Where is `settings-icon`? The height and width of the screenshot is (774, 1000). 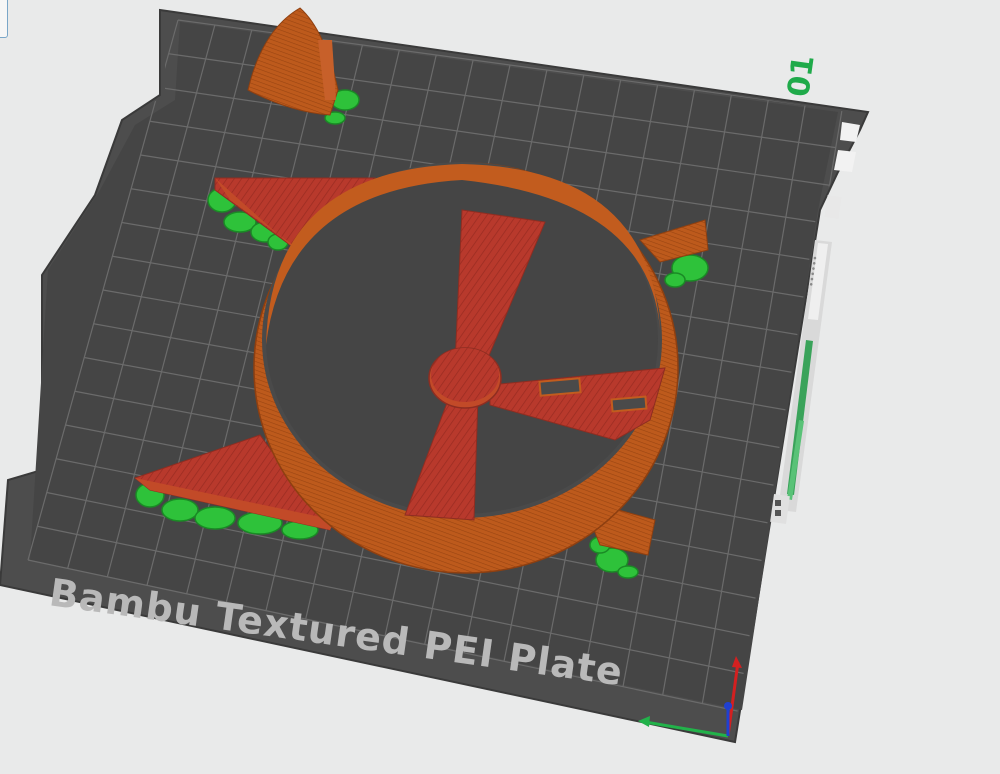 settings-icon is located at coordinates (833, 207).